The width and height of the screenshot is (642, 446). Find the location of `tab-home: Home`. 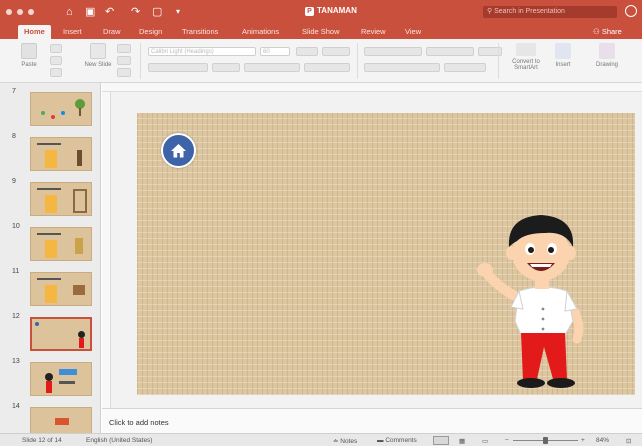

tab-home: Home is located at coordinates (34, 32).